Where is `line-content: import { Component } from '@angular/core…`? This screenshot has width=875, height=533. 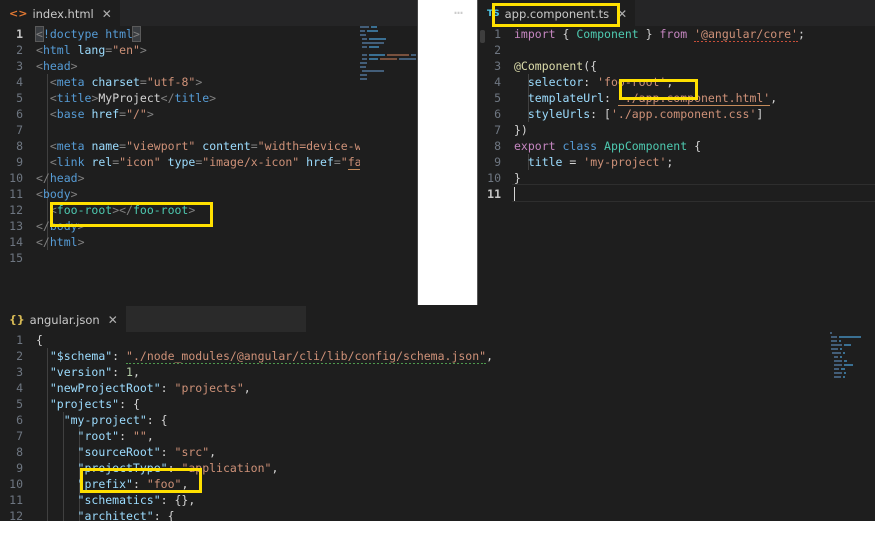 line-content: import { Component } from '@angular/core… is located at coordinates (659, 34).